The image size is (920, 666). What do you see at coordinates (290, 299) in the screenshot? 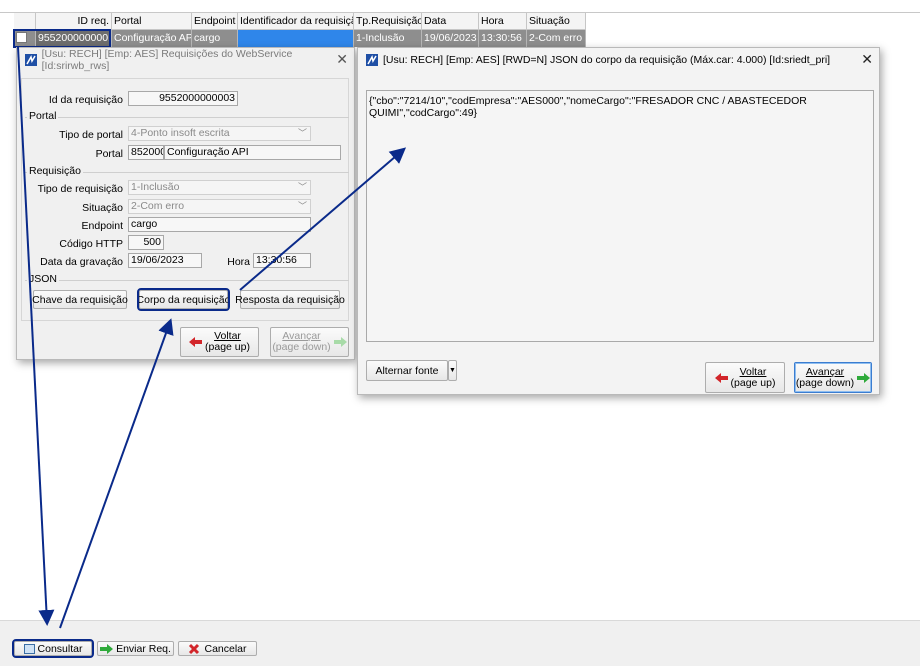
I see `resposta-requisicao-button: Resposta da requisição` at bounding box center [290, 299].